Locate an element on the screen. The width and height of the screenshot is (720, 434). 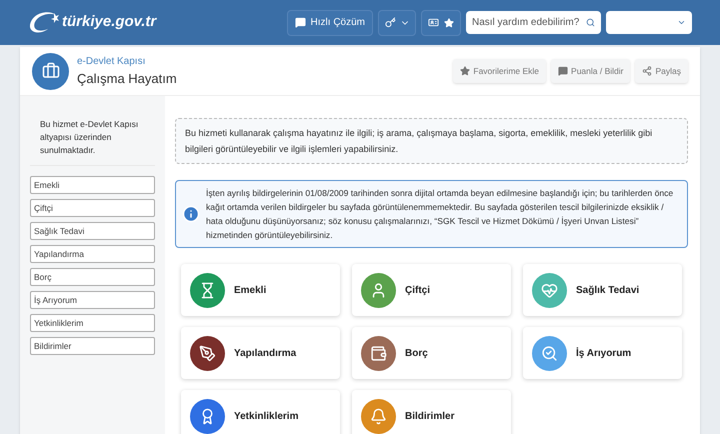
sidebar-link: Yetkinliklerim is located at coordinates (92, 323).